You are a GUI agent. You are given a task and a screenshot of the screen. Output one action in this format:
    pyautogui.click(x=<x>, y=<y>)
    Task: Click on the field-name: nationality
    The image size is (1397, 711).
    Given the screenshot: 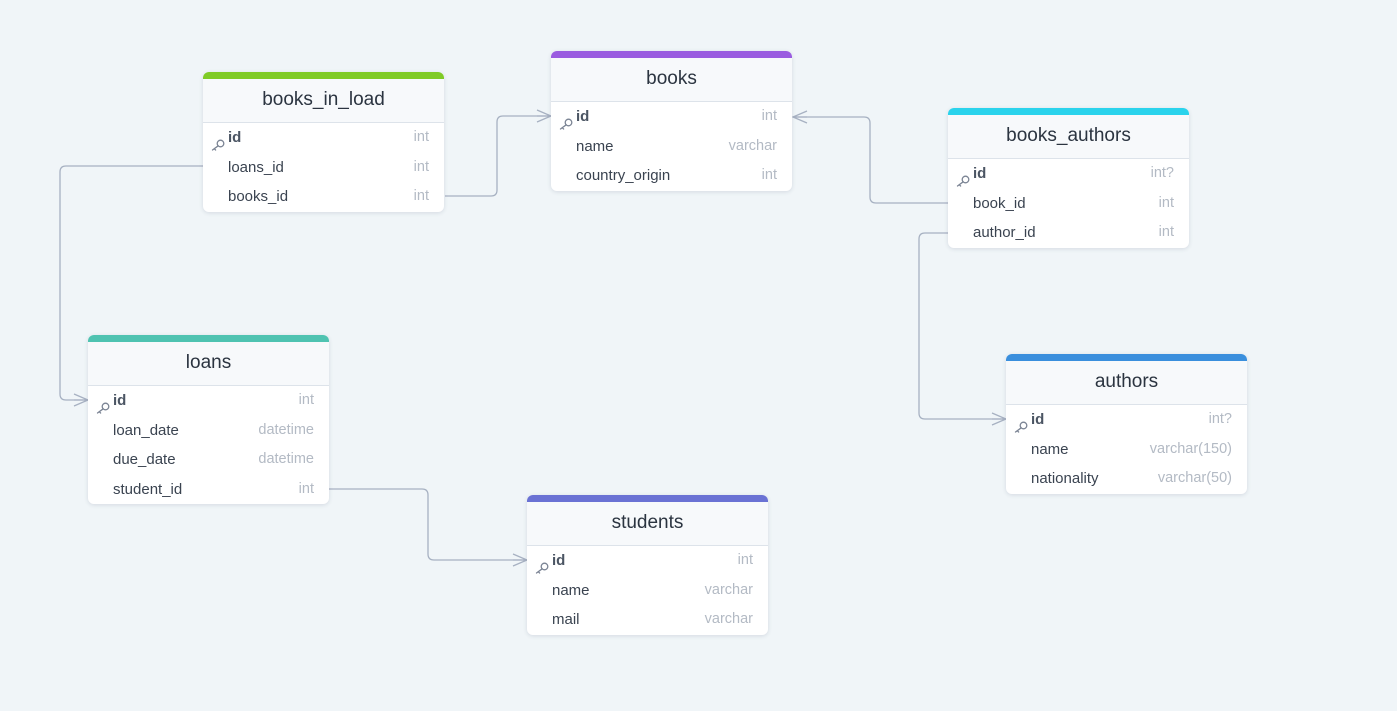 What is the action you would take?
    pyautogui.click(x=1065, y=478)
    